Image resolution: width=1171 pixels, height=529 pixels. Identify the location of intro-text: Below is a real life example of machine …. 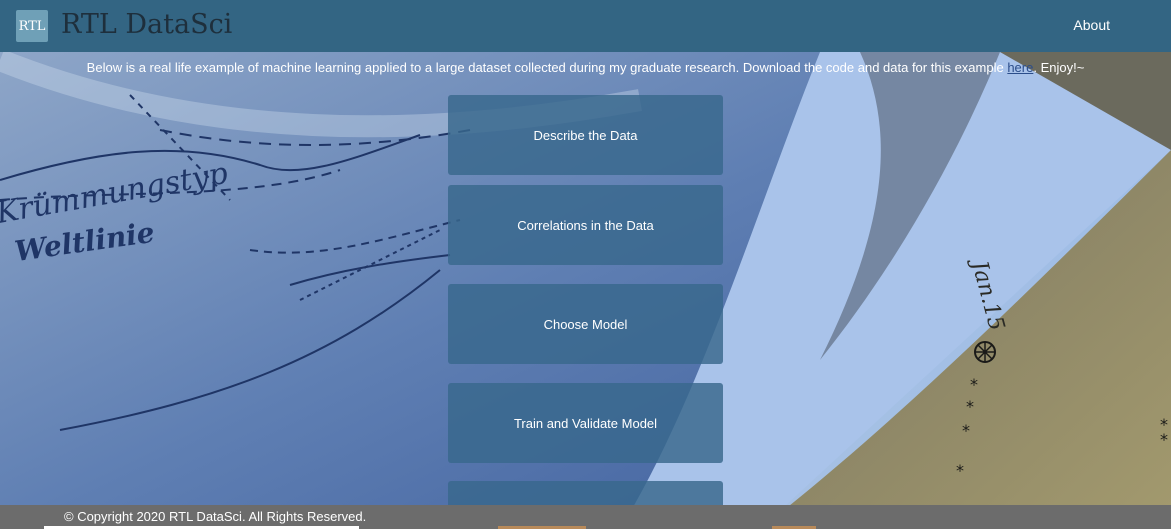
(585, 68).